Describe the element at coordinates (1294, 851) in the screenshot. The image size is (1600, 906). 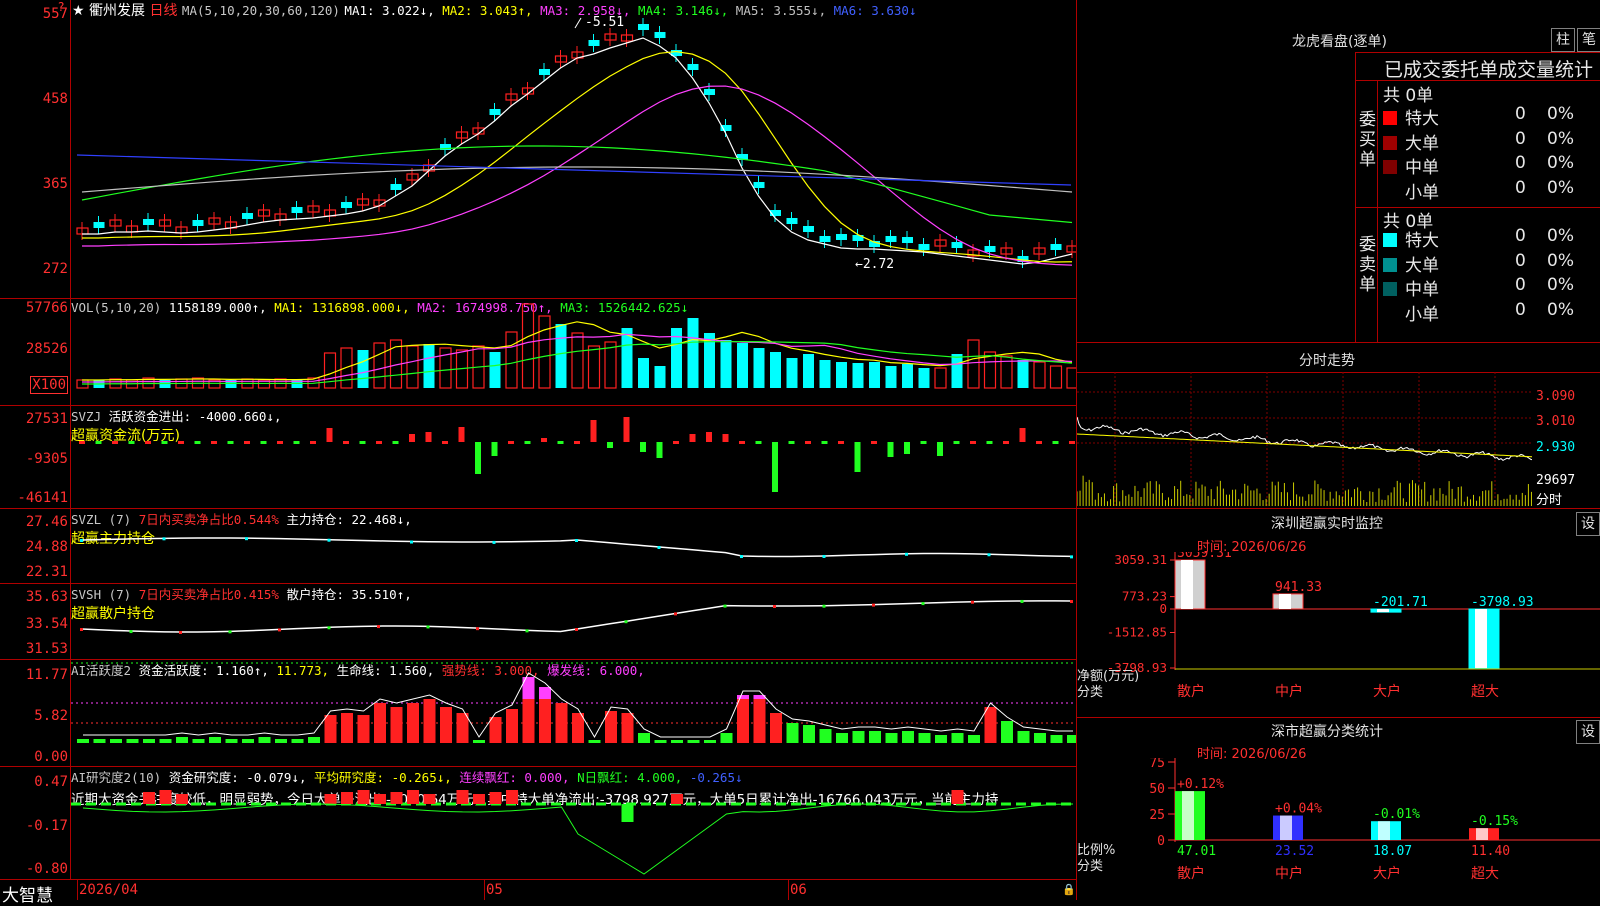
I see `ratio-value: 23.52` at that location.